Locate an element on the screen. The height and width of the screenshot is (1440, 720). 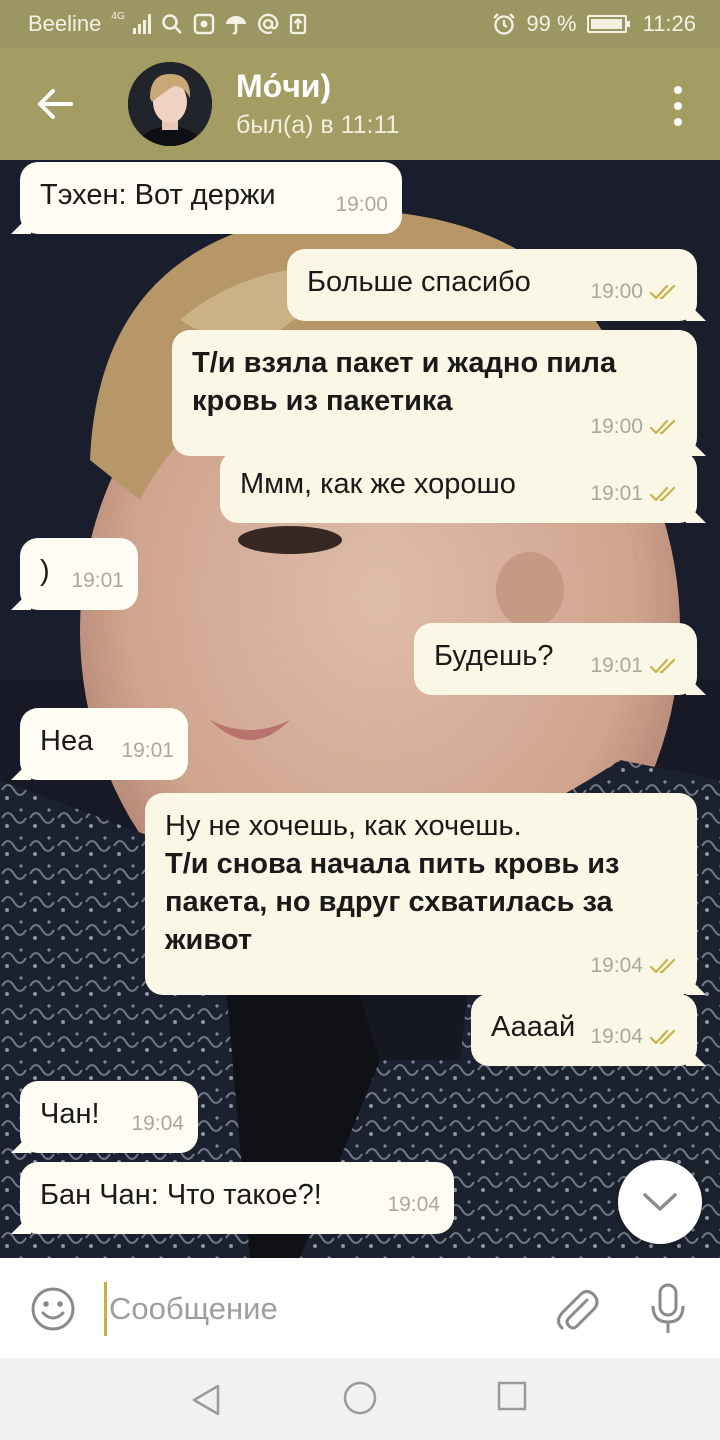
smiley-icon is located at coordinates (53, 1309).